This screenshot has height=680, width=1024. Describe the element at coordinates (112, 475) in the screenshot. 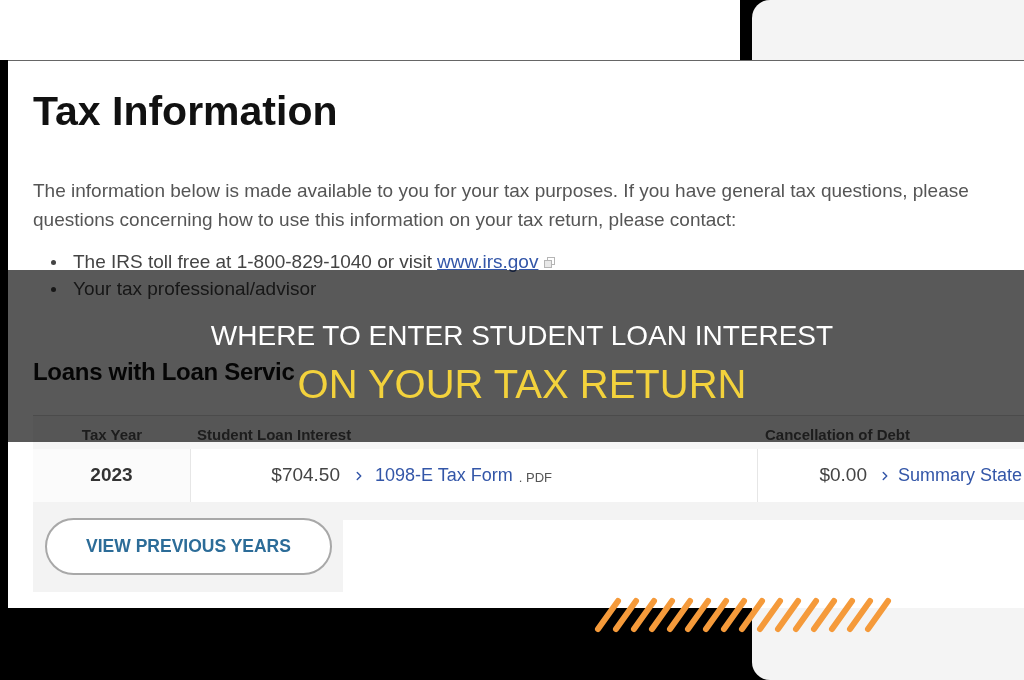

I see `table-cell: 2023` at that location.